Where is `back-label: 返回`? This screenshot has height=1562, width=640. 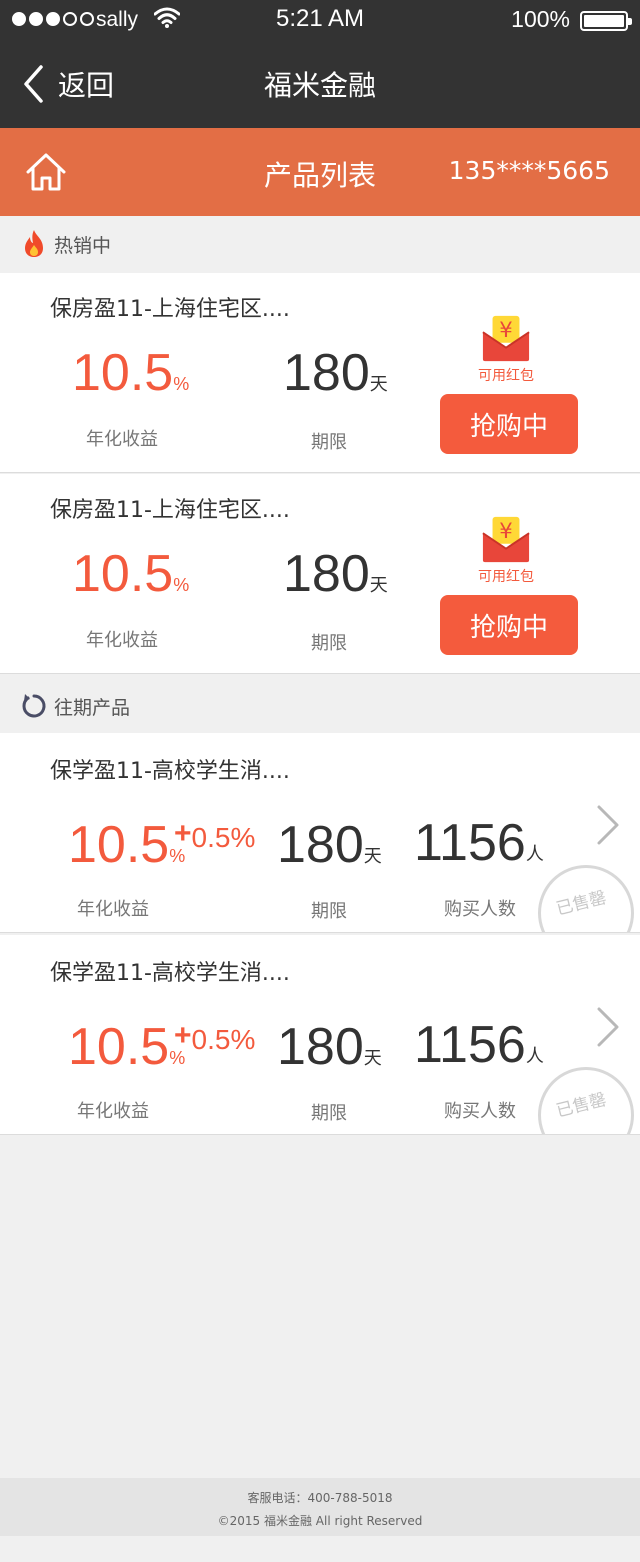 back-label: 返回 is located at coordinates (86, 85).